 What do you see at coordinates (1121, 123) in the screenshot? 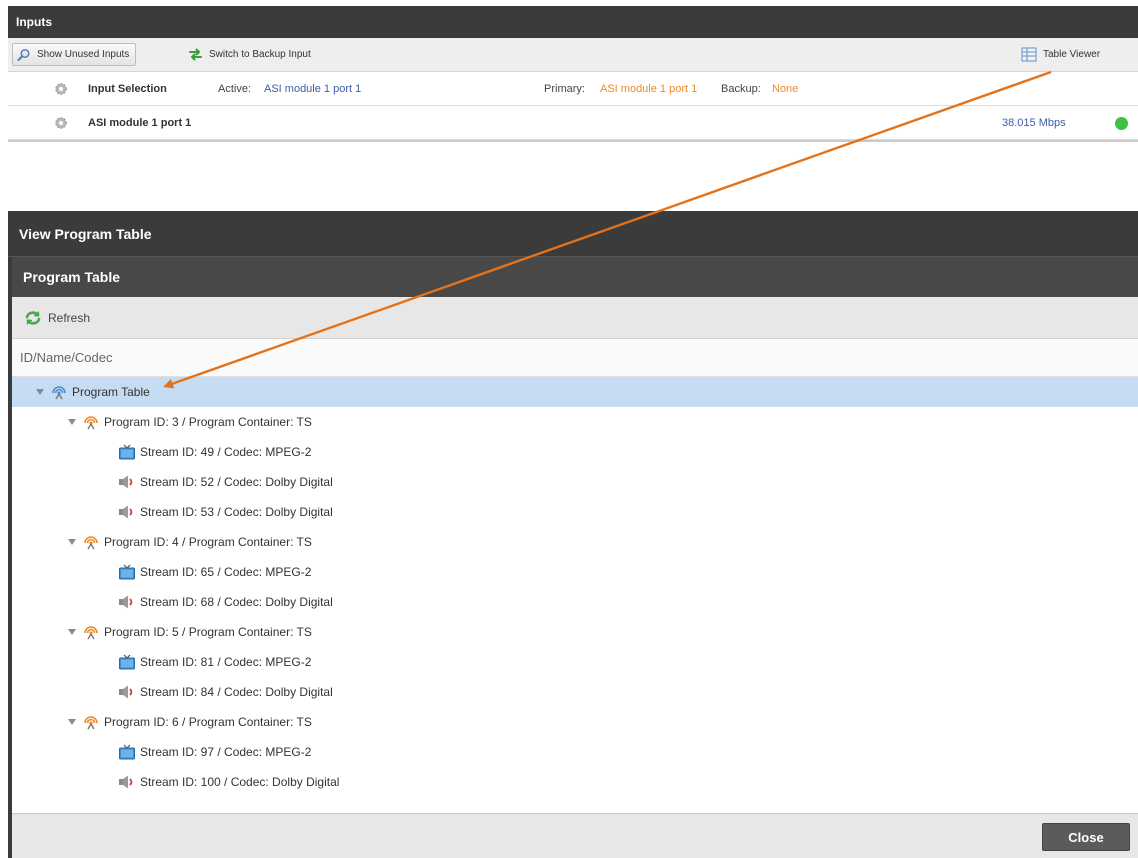
I see `status-indicator-icon` at bounding box center [1121, 123].